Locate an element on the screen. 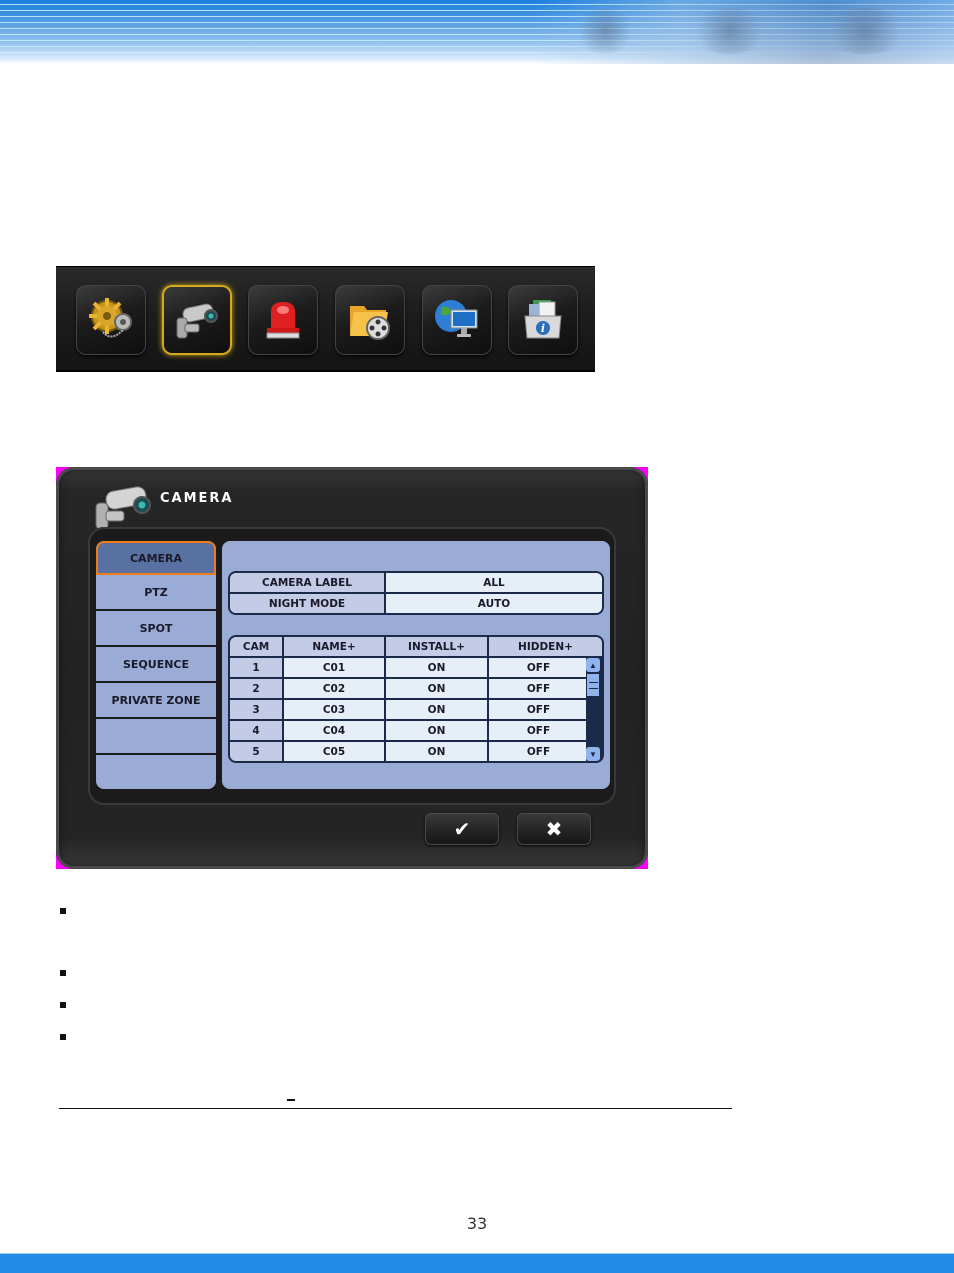  checkmark-icon: ✔ is located at coordinates (462, 829).